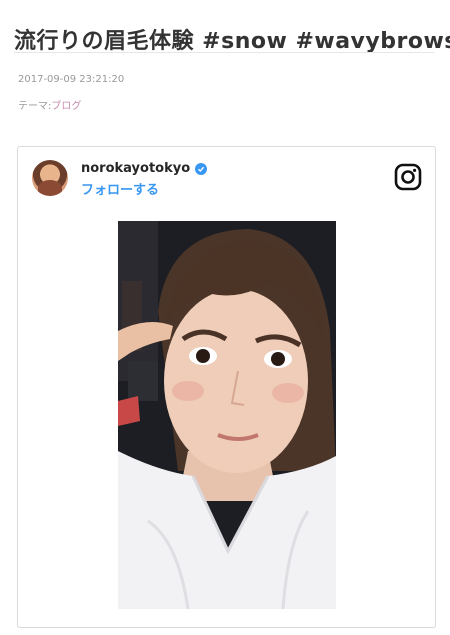  I want to click on post-date: 2017-09-09 23:21:20, so click(71, 79).